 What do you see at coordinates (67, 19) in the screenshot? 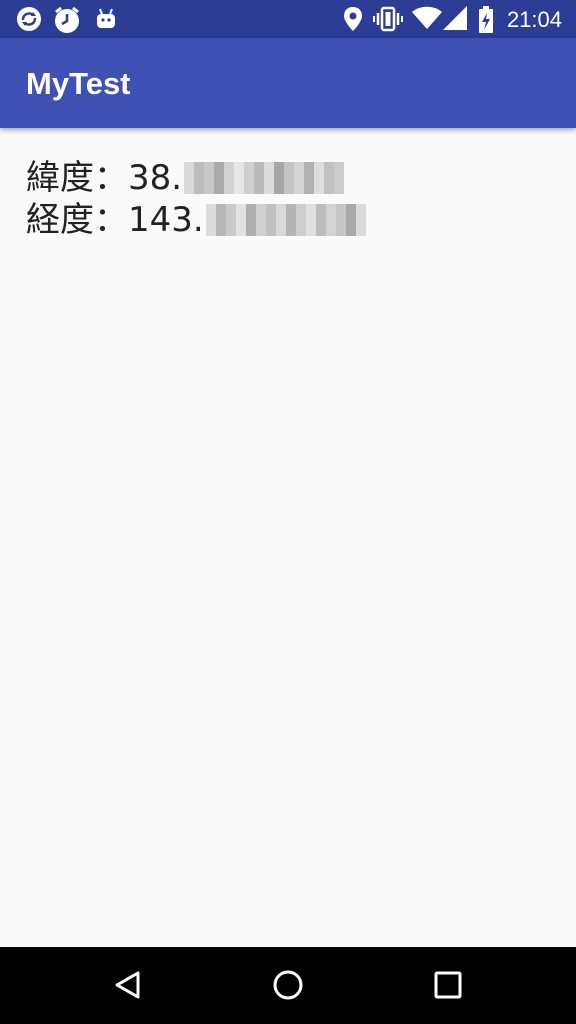
I see `alarm-icon` at bounding box center [67, 19].